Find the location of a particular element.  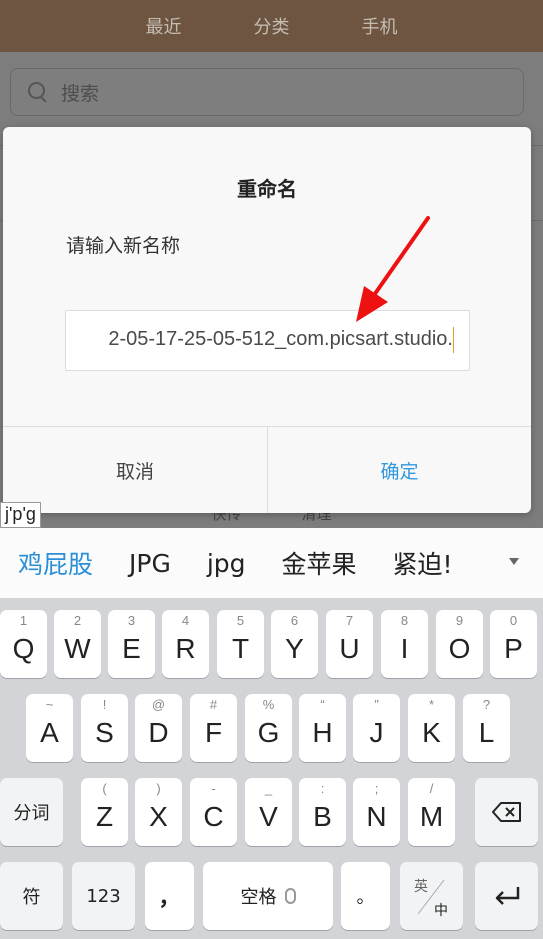

segment-key: 分词 is located at coordinates (31, 812).